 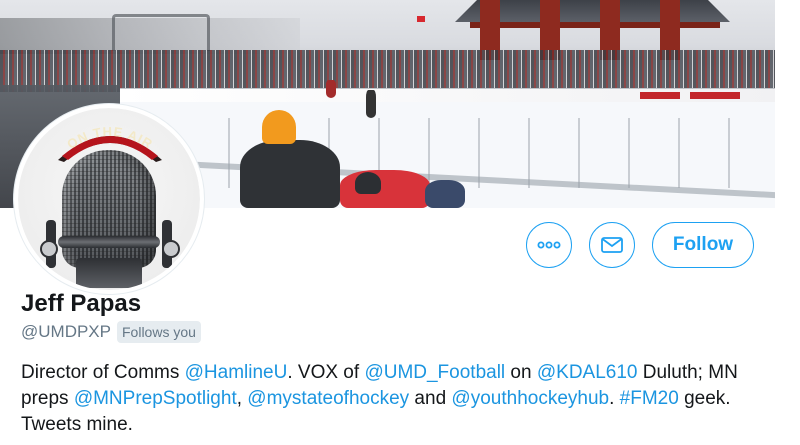 I want to click on user-handle: @UMDPXP, so click(x=66, y=331).